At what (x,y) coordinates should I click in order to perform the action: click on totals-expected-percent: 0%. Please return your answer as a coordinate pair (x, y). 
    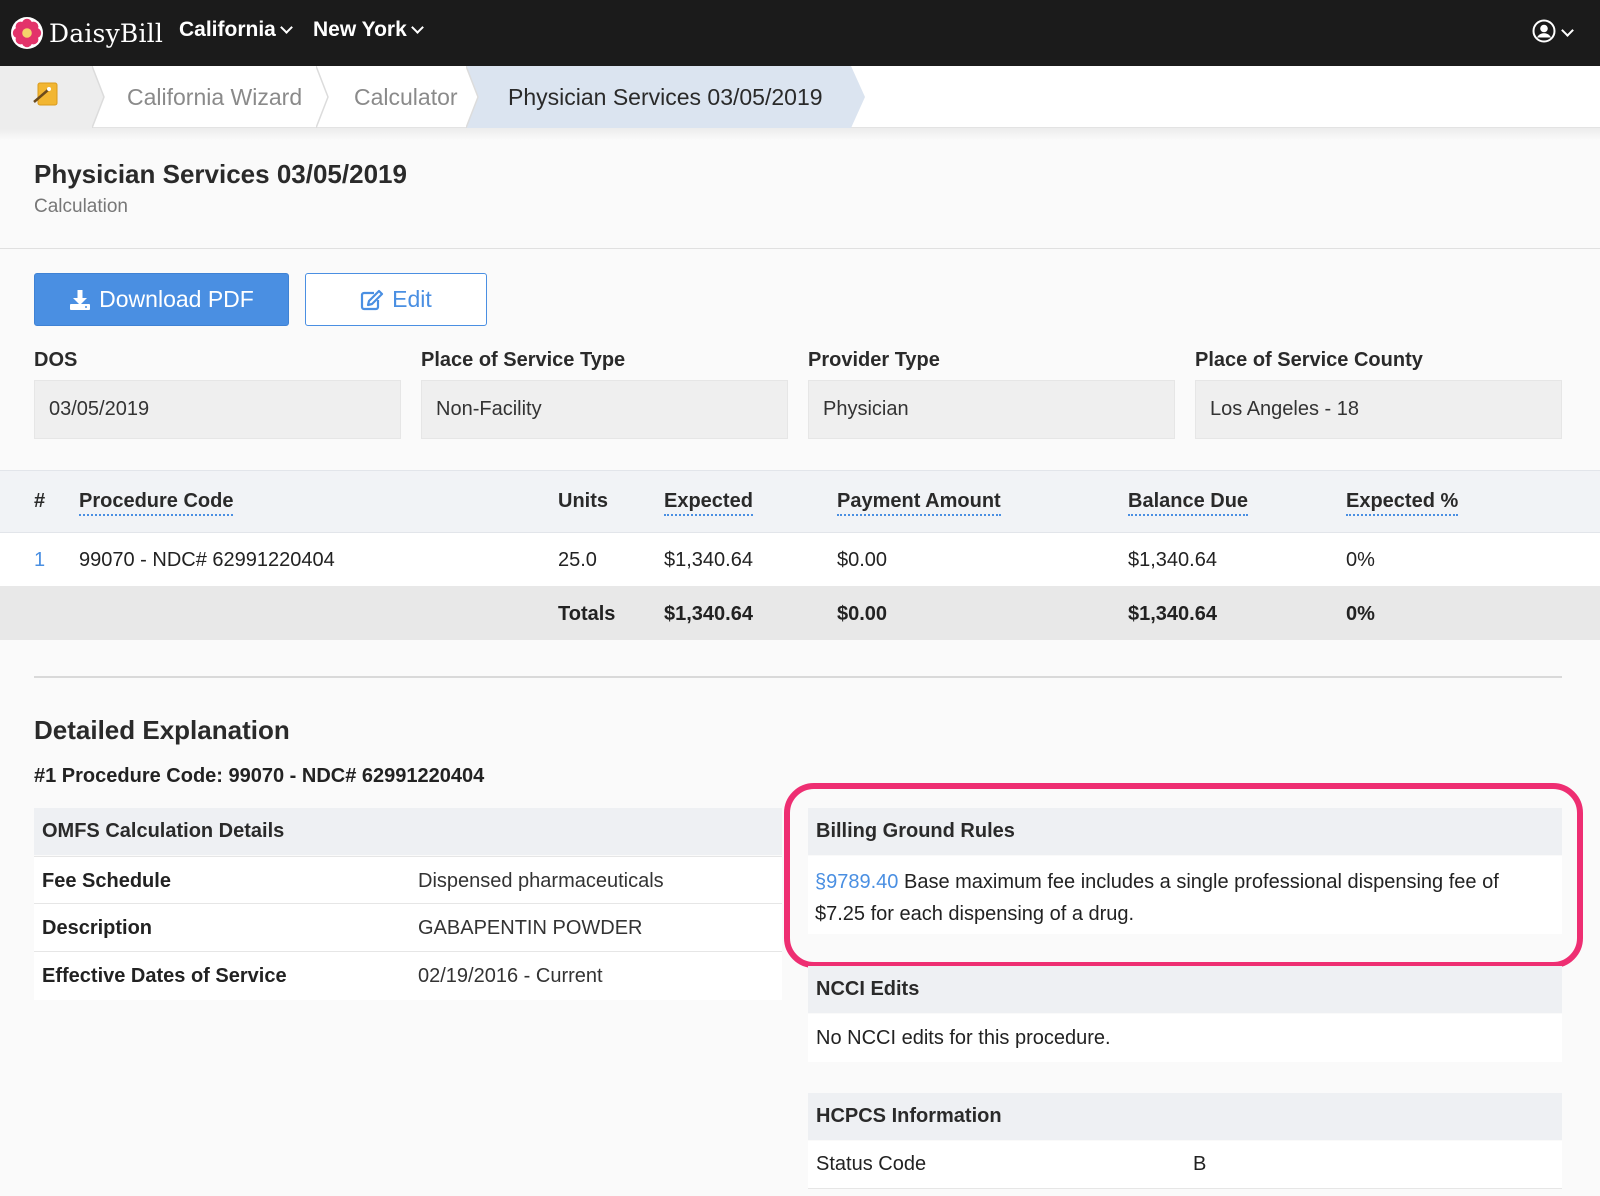
    Looking at the image, I should click on (1360, 614).